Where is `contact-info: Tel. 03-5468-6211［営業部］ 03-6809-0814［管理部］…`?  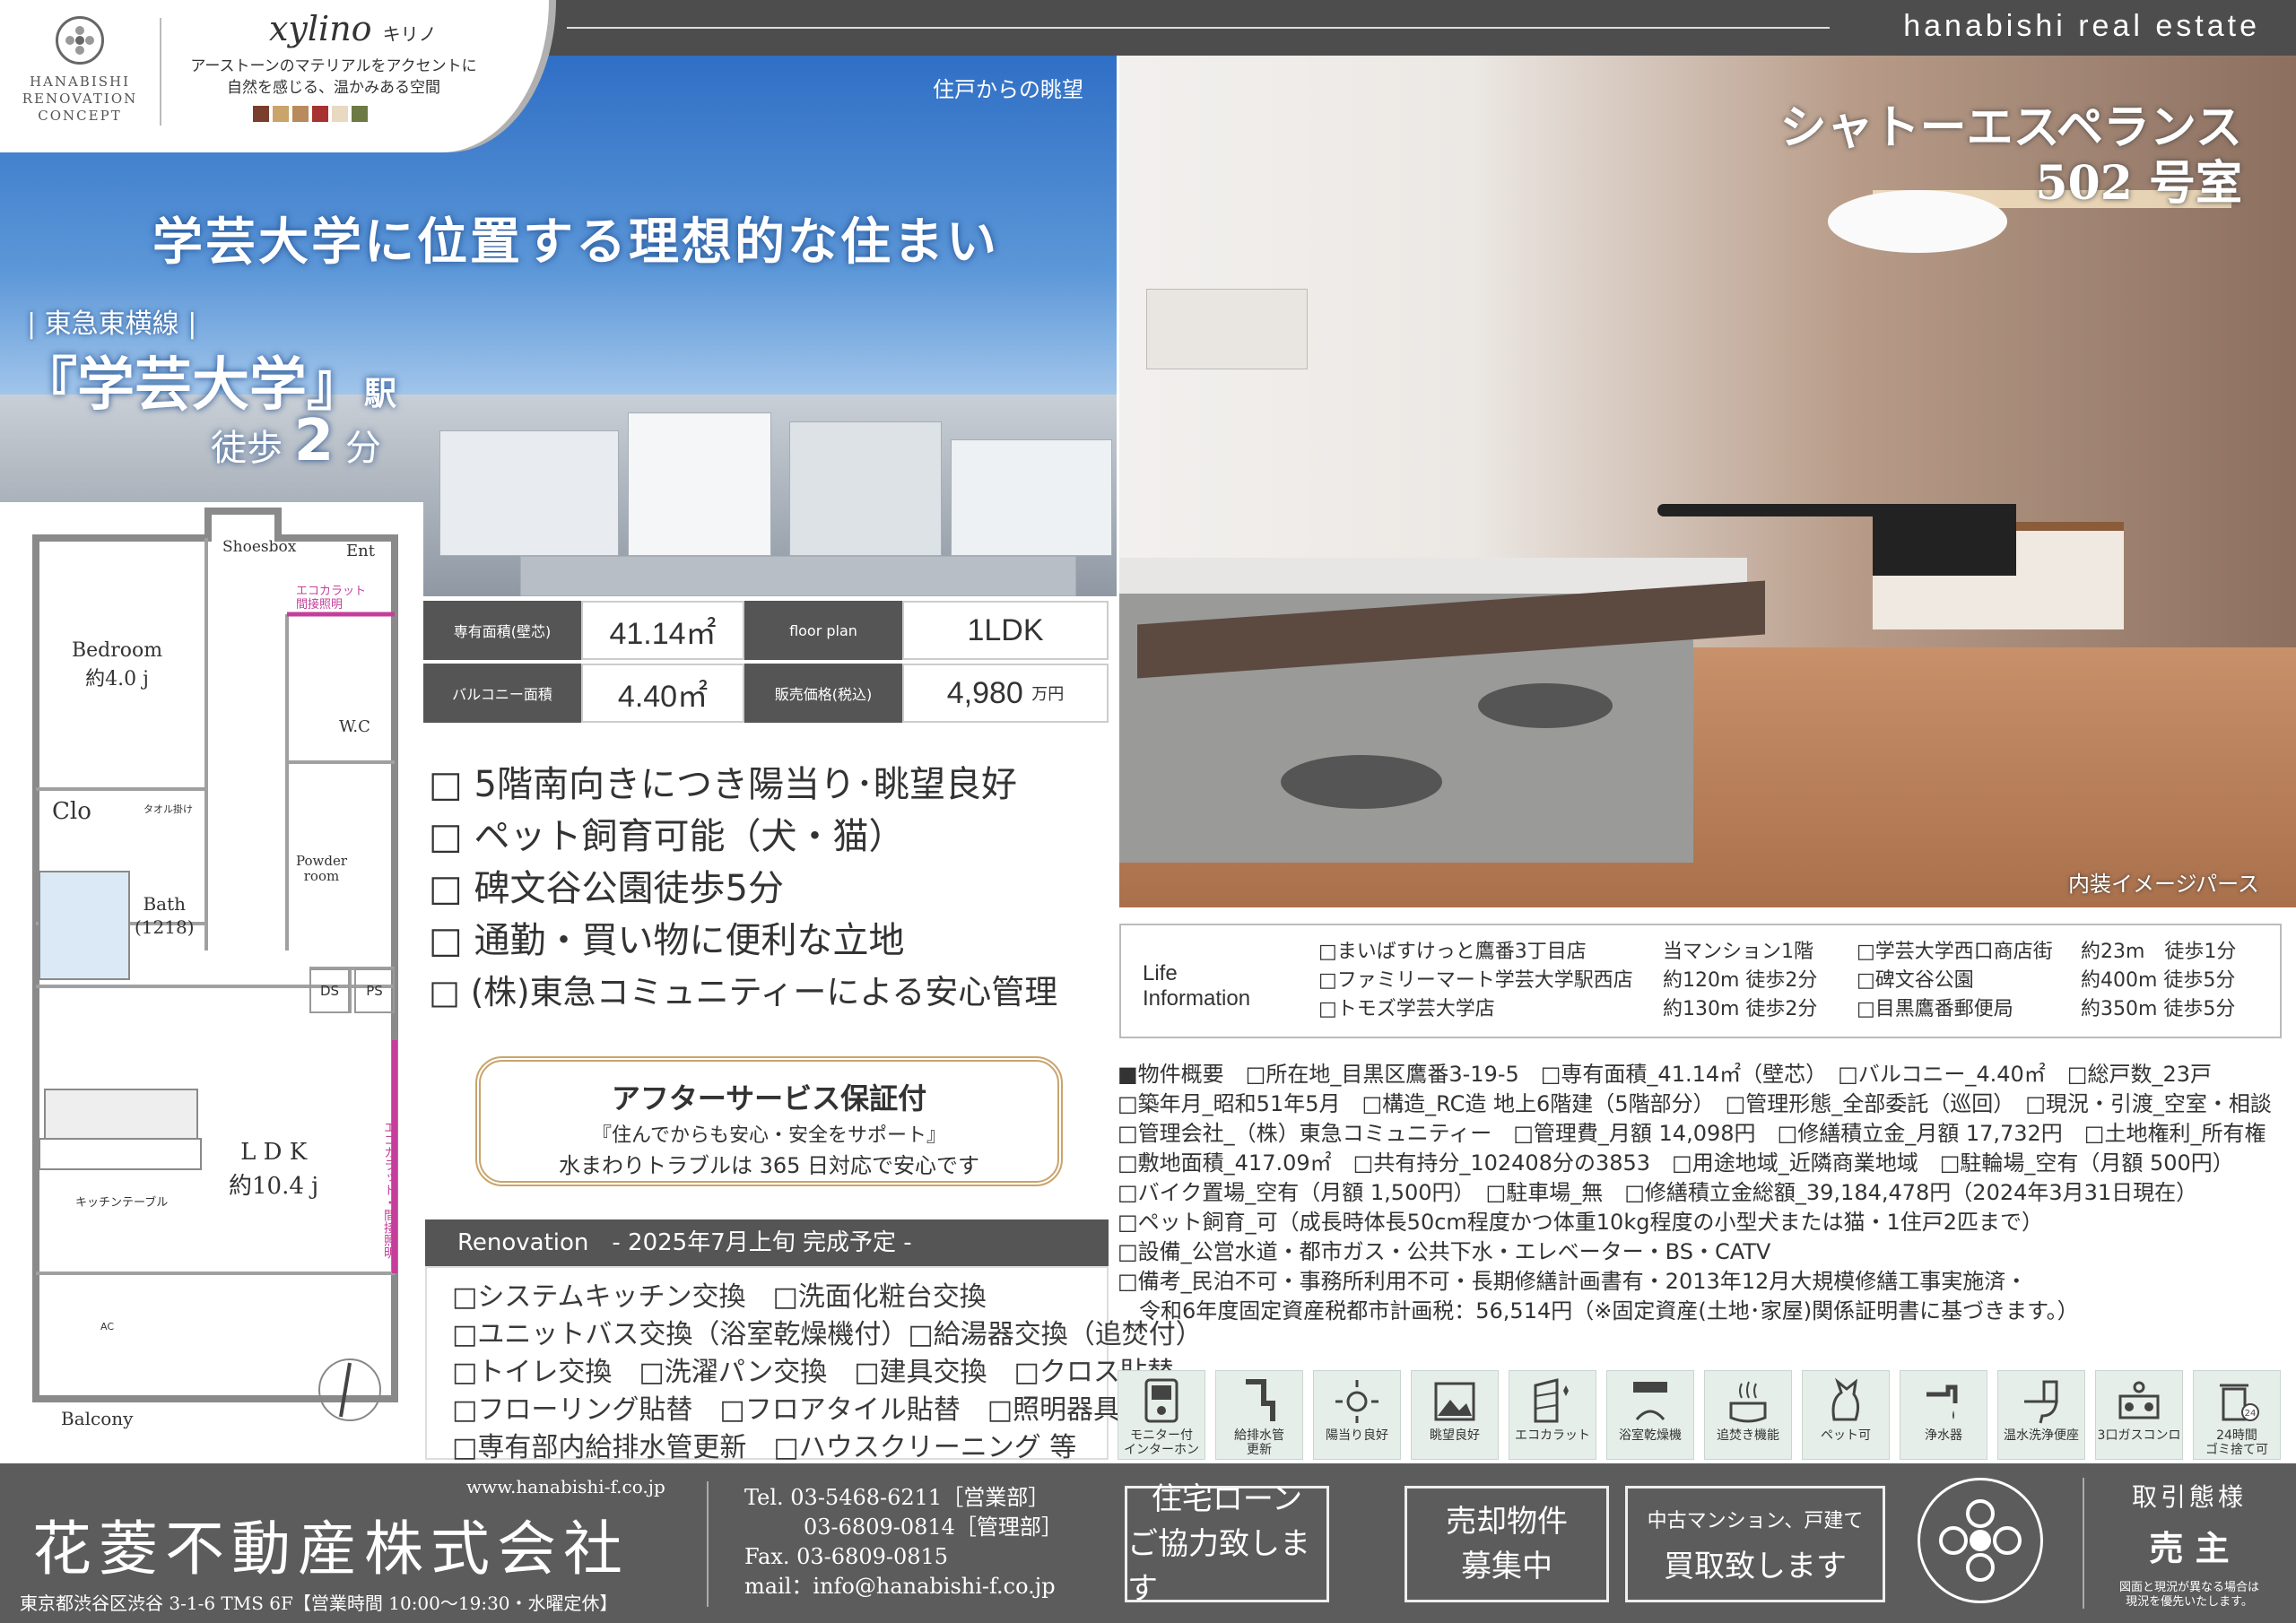 contact-info: Tel. 03-5468-6211［営業部］ 03-6809-0814［管理部］… is located at coordinates (903, 1542).